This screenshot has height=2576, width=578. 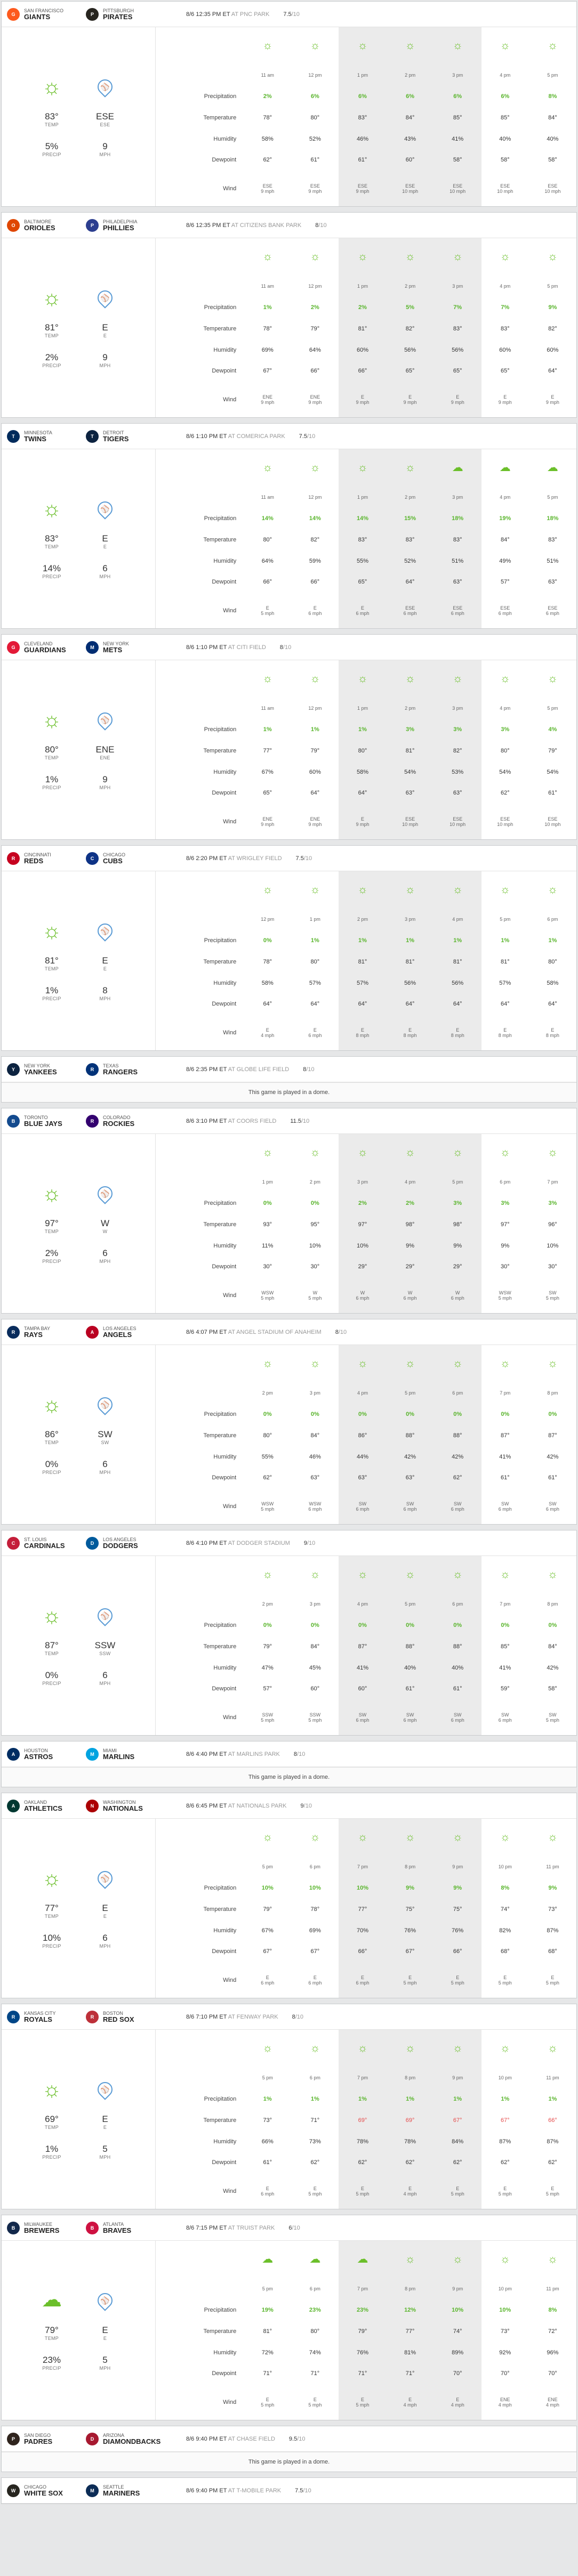 I want to click on current-conditions: ☼ ⚾ 86° TEMP SW SW 0% PRECIP 6 MPH, so click(x=79, y=1434).